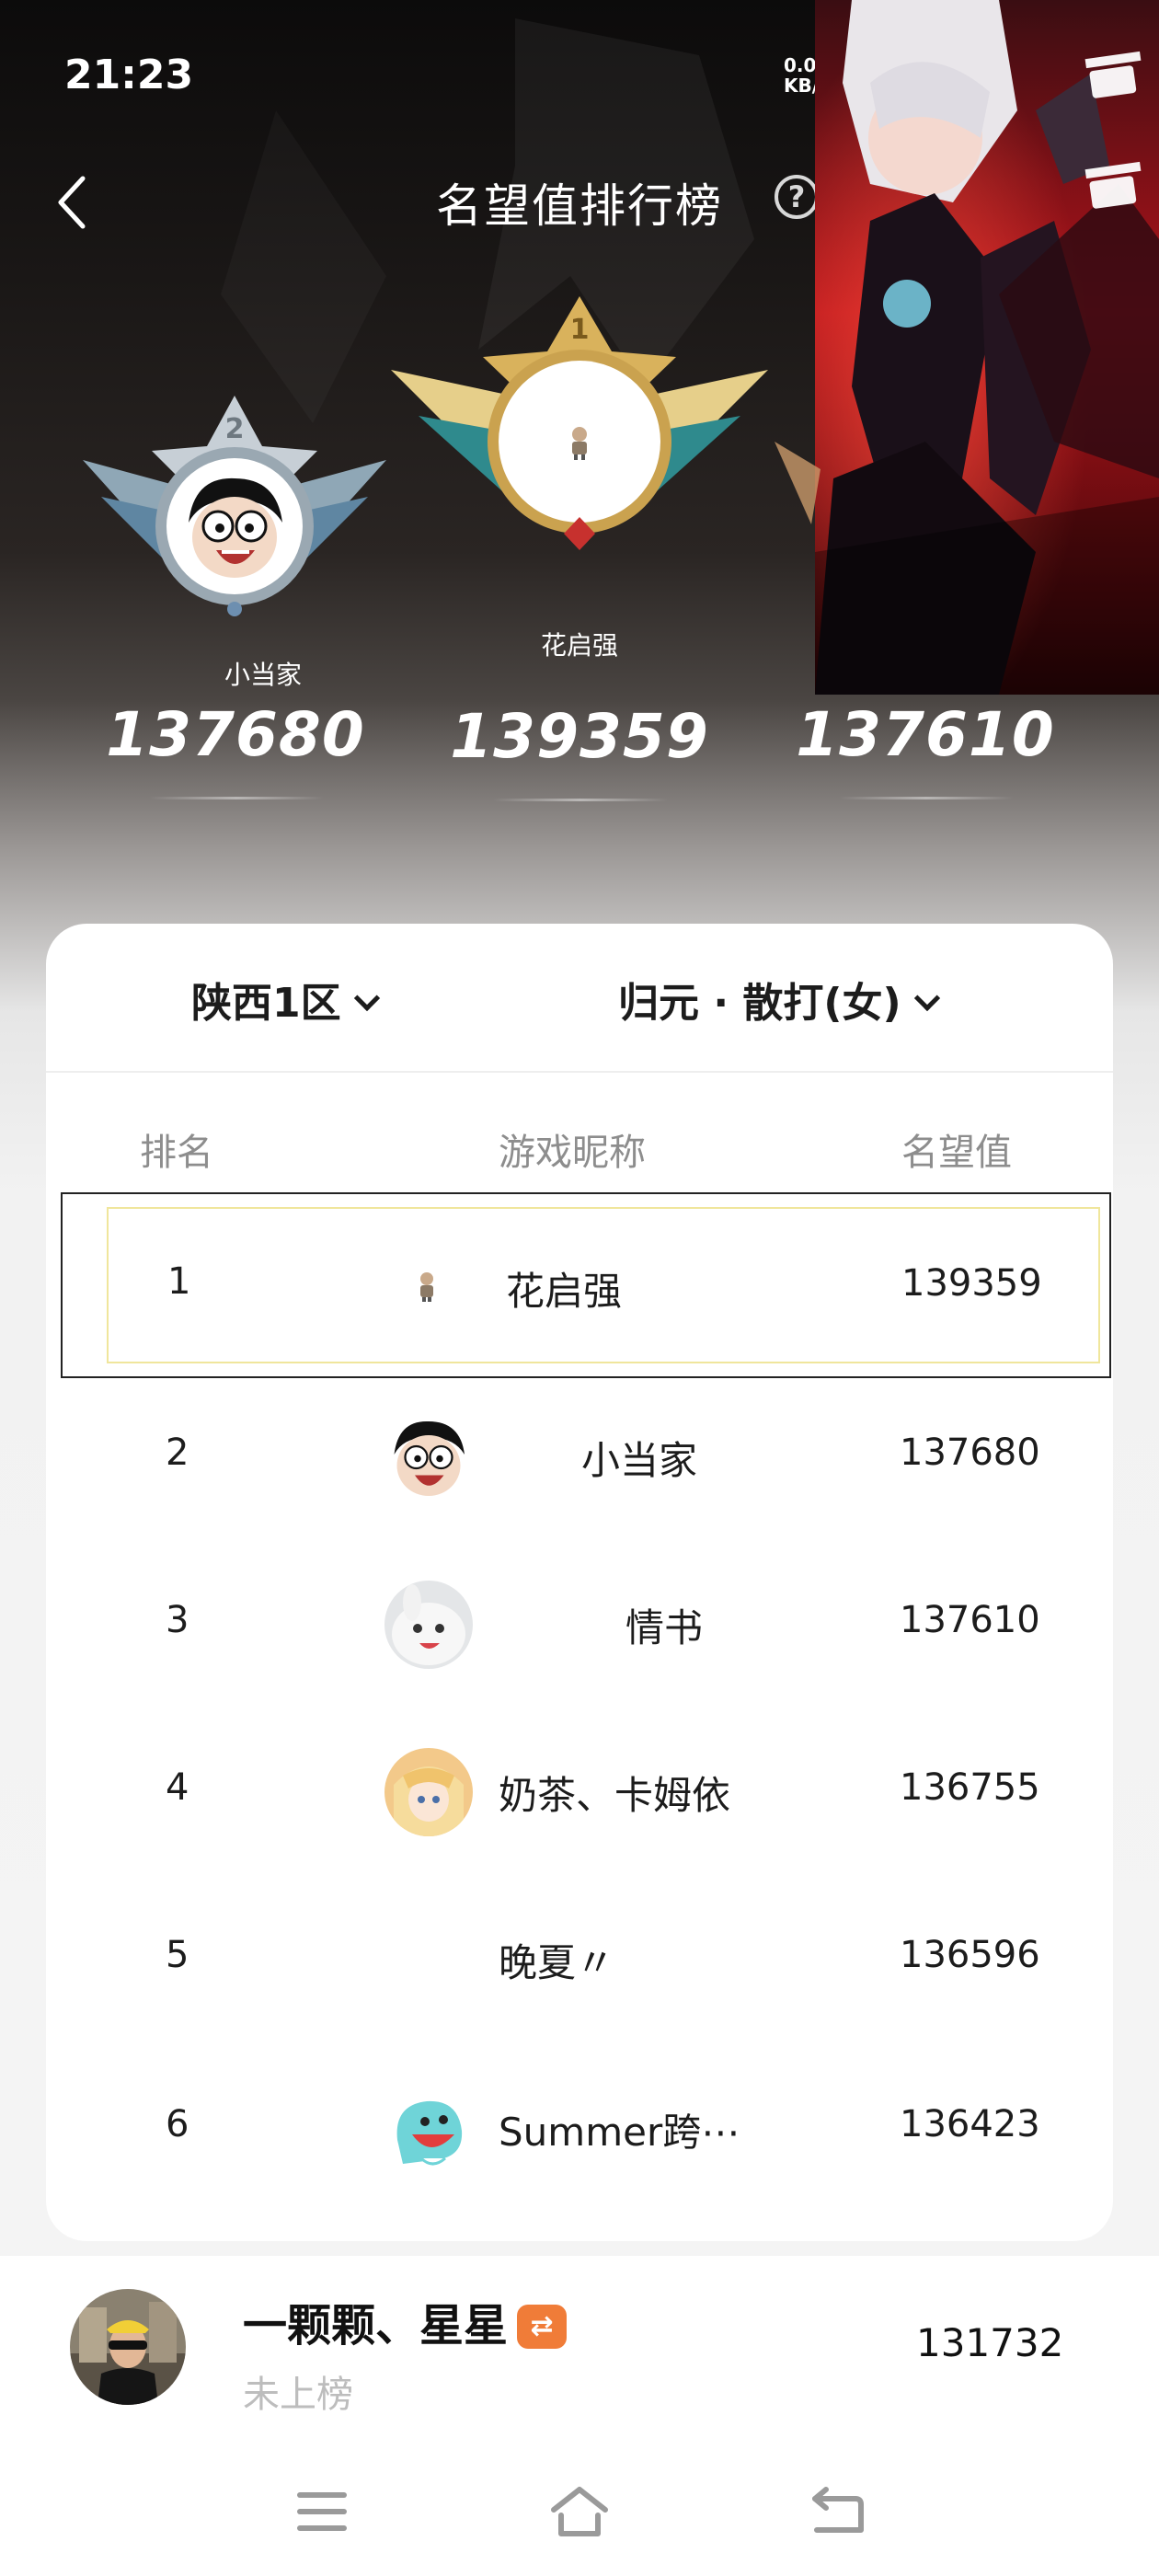 Image resolution: width=1159 pixels, height=2576 pixels. I want to click on table-row: 4 奶茶、卡姆依 136755, so click(579, 1794).